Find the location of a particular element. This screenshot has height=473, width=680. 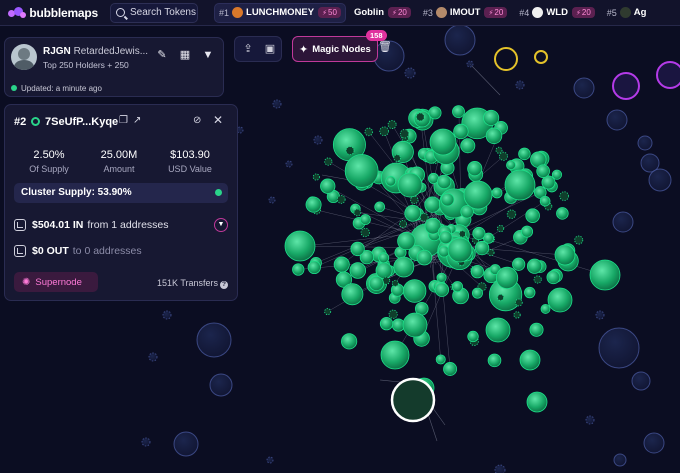

copy-icon: ❐ is located at coordinates (123, 120).